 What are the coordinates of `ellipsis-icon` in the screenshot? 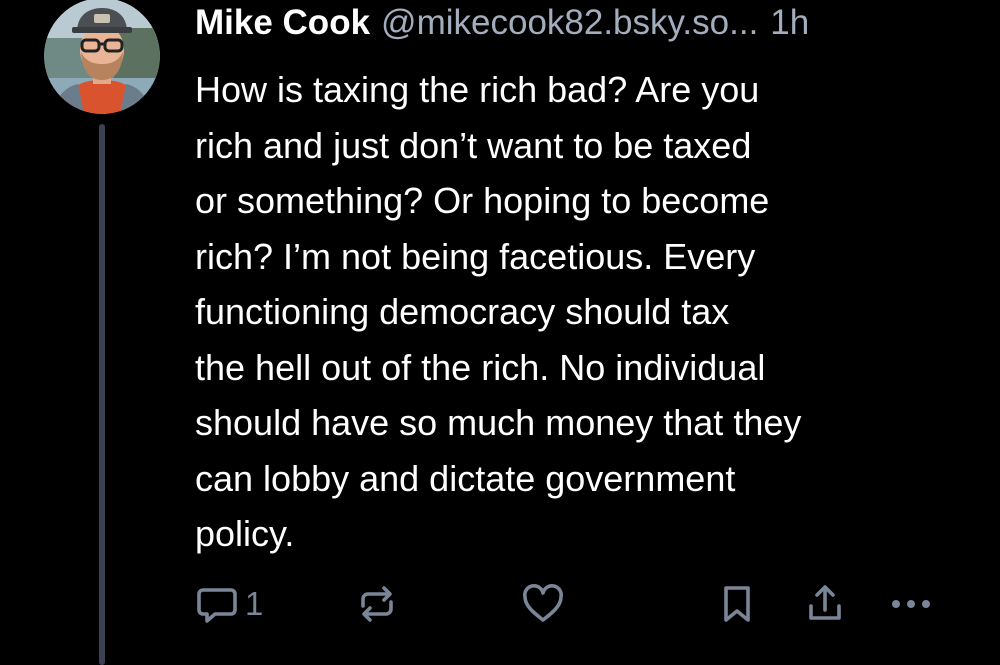 It's located at (911, 604).